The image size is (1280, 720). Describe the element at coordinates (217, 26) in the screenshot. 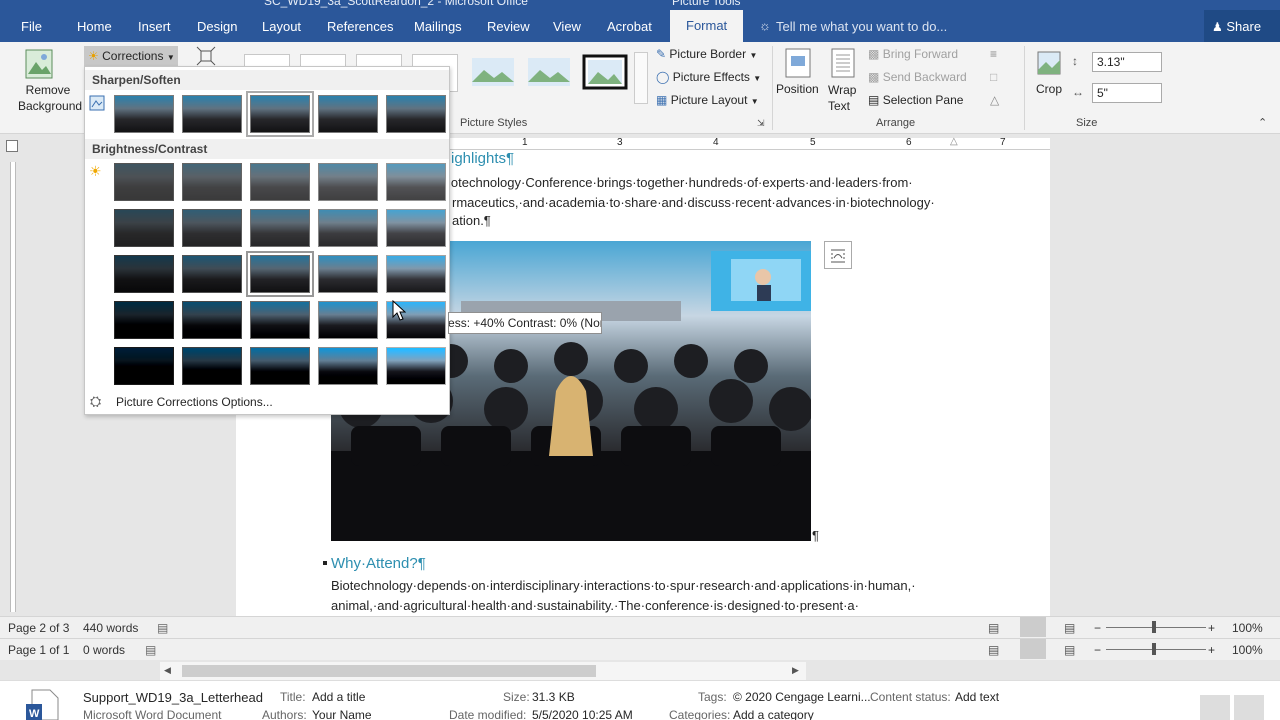

I see `tab-design: Design` at that location.